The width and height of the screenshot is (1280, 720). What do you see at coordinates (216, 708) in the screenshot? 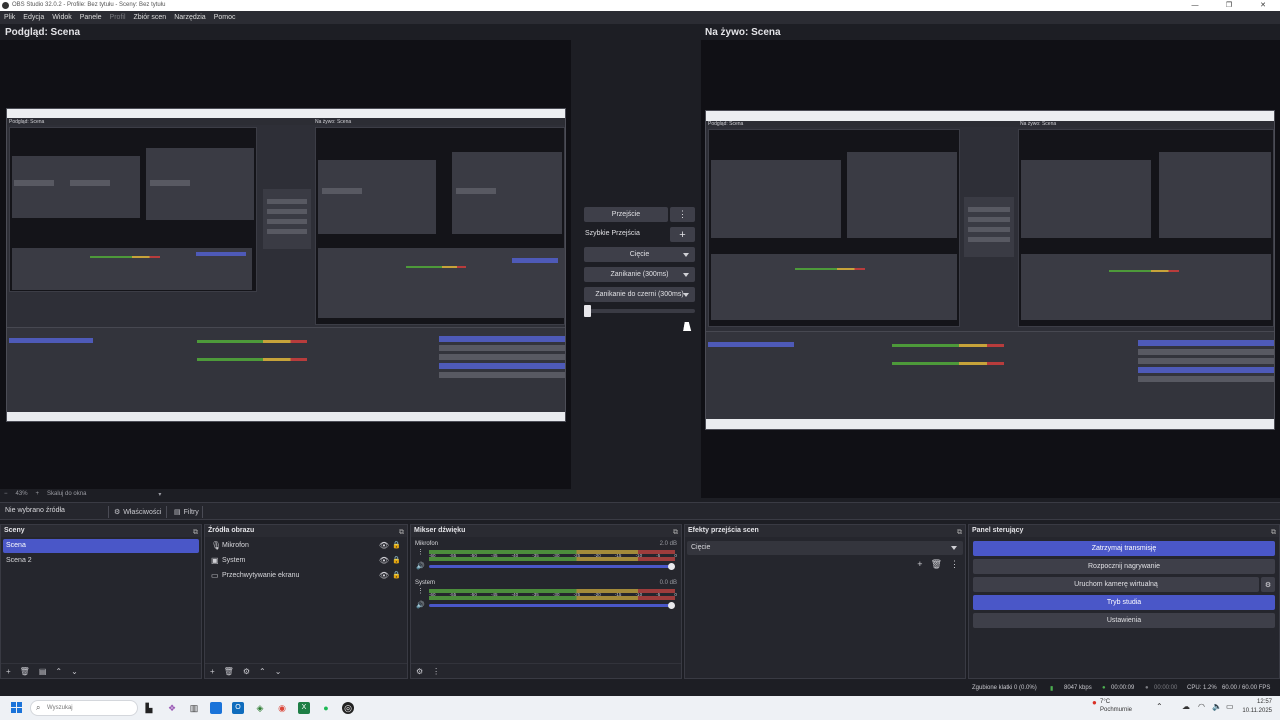
I see `store-icon` at bounding box center [216, 708].